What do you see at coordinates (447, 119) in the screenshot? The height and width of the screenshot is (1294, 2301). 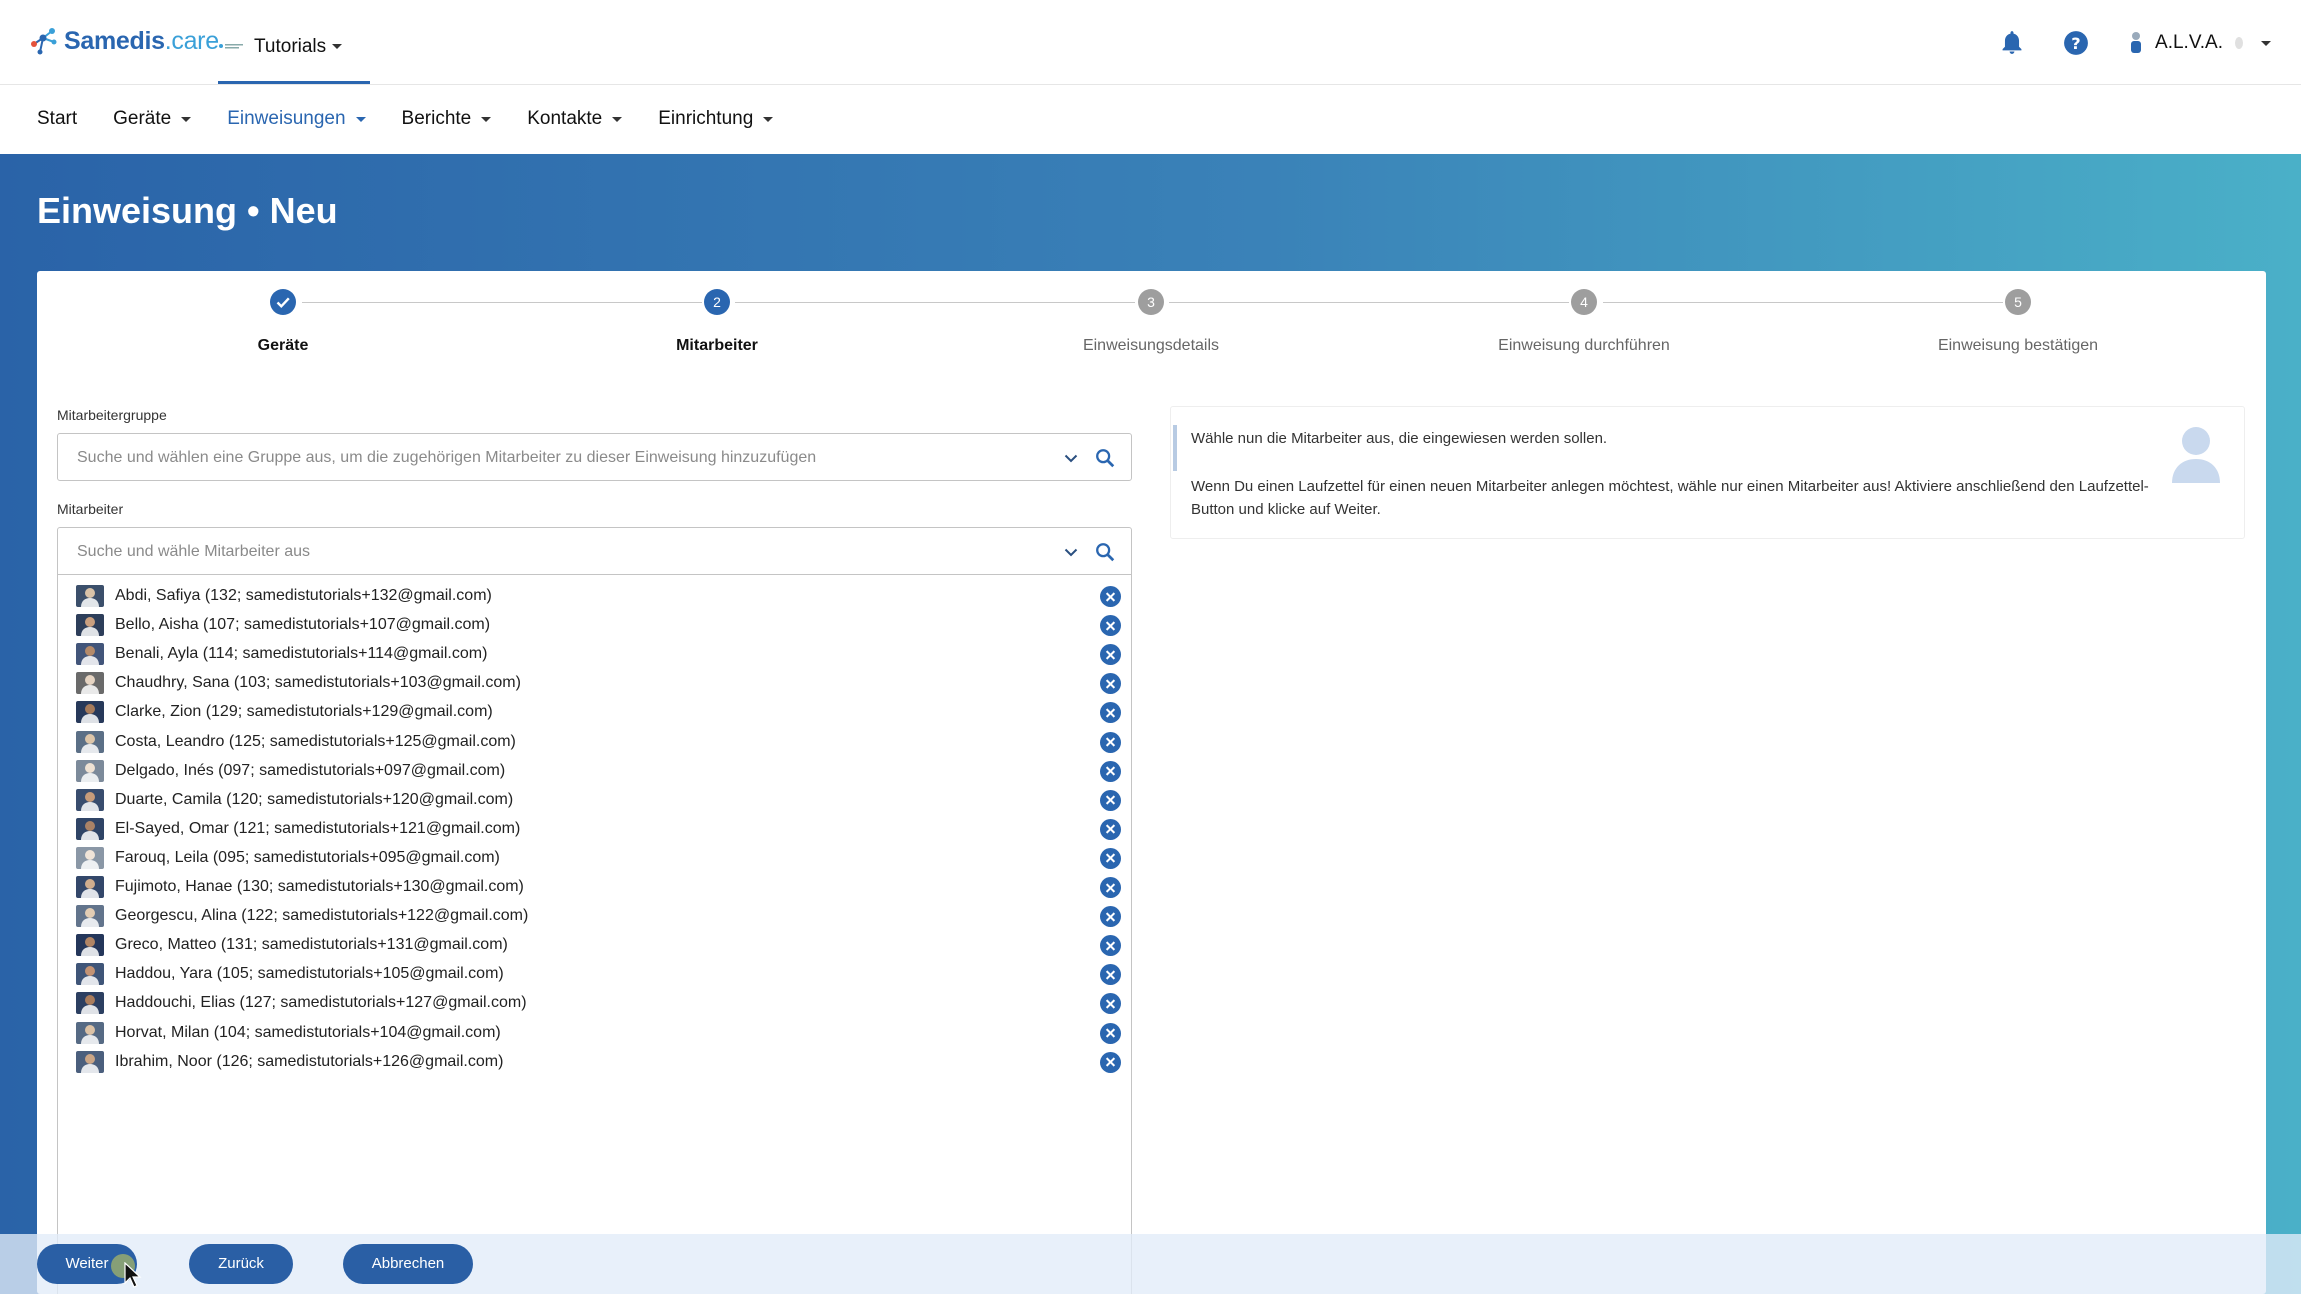 I see `nav-berichte: Berichte` at bounding box center [447, 119].